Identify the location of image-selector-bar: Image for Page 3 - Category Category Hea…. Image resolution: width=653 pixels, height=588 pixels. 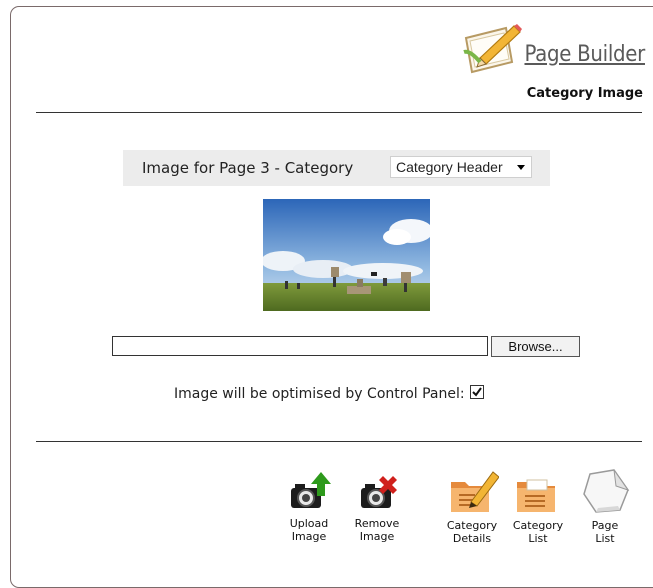
(336, 168).